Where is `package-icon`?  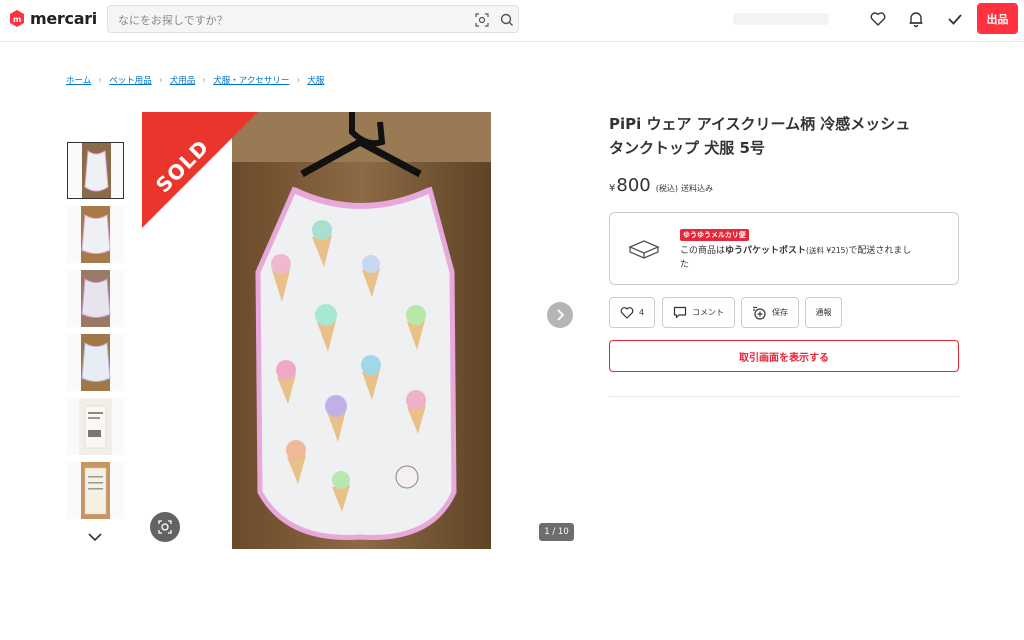
package-icon is located at coordinates (644, 249).